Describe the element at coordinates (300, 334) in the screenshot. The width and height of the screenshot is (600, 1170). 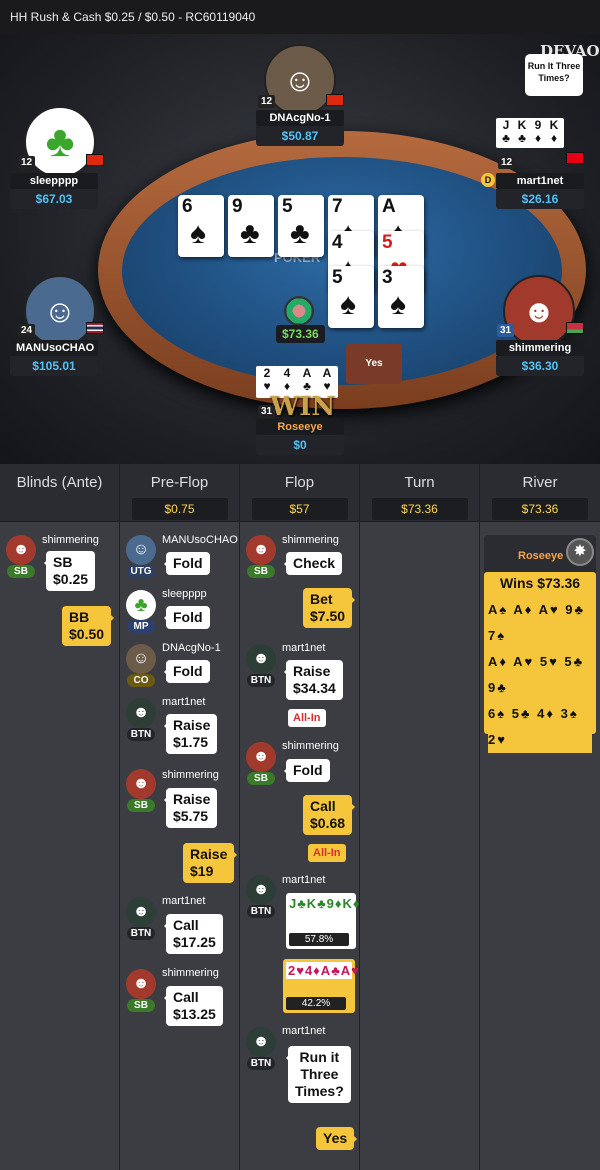
I see `pot-amount: $73.36` at that location.